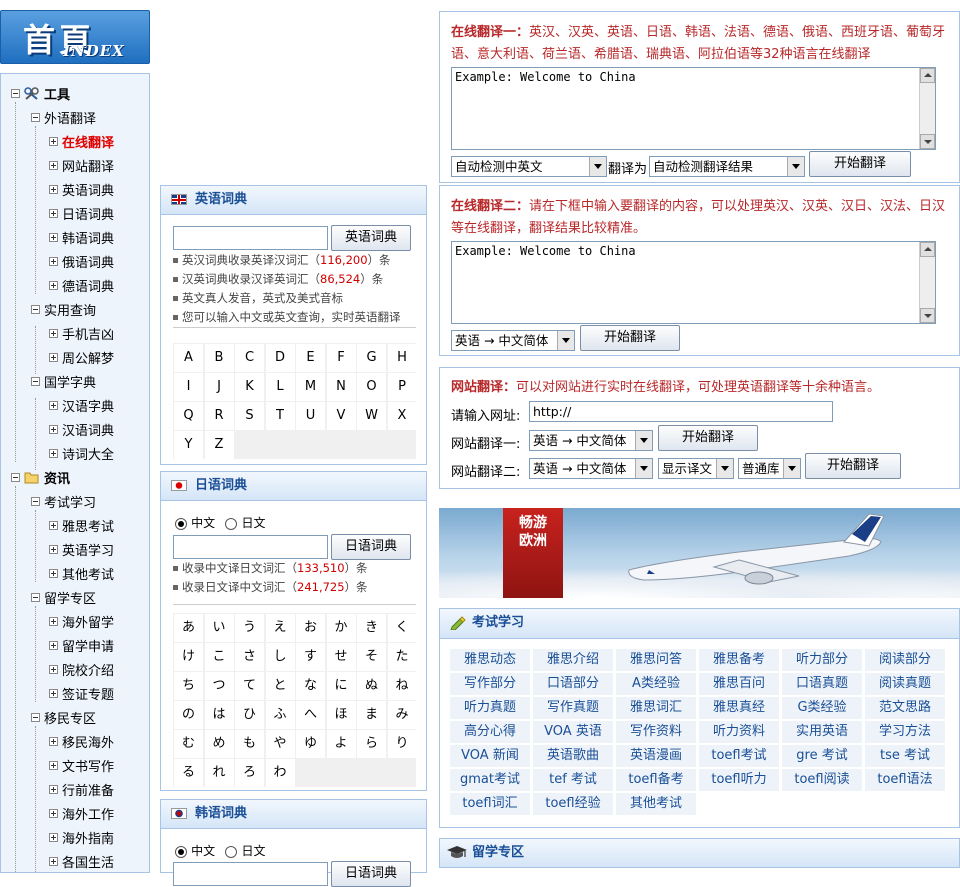 This screenshot has height=887, width=960. I want to click on char-cell: S, so click(249, 416).